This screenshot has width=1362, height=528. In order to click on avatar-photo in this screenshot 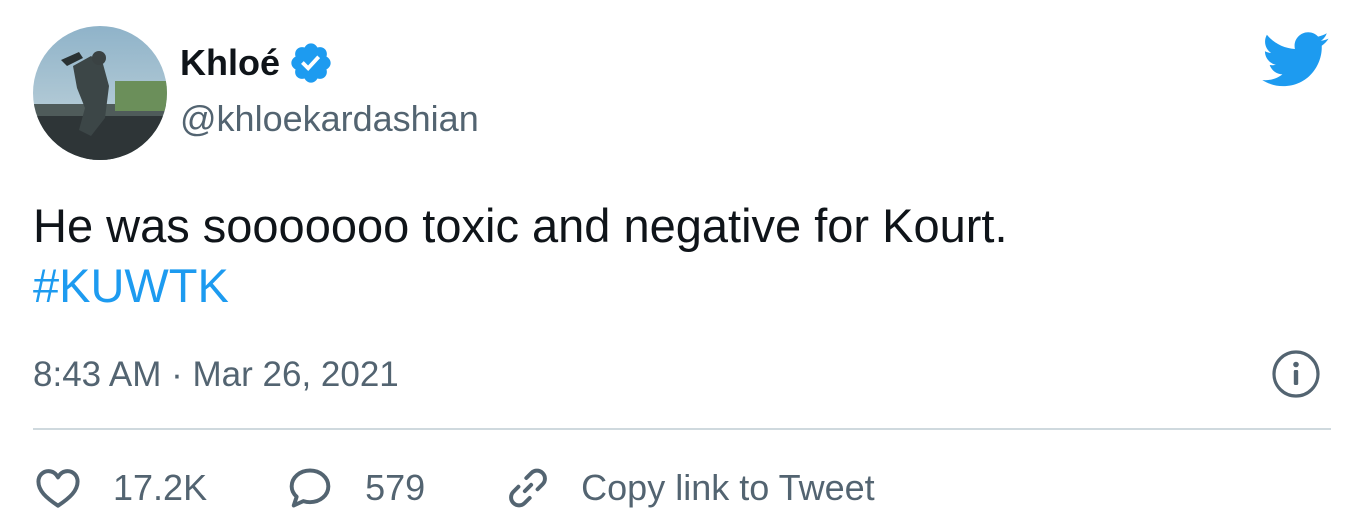, I will do `click(100, 93)`.